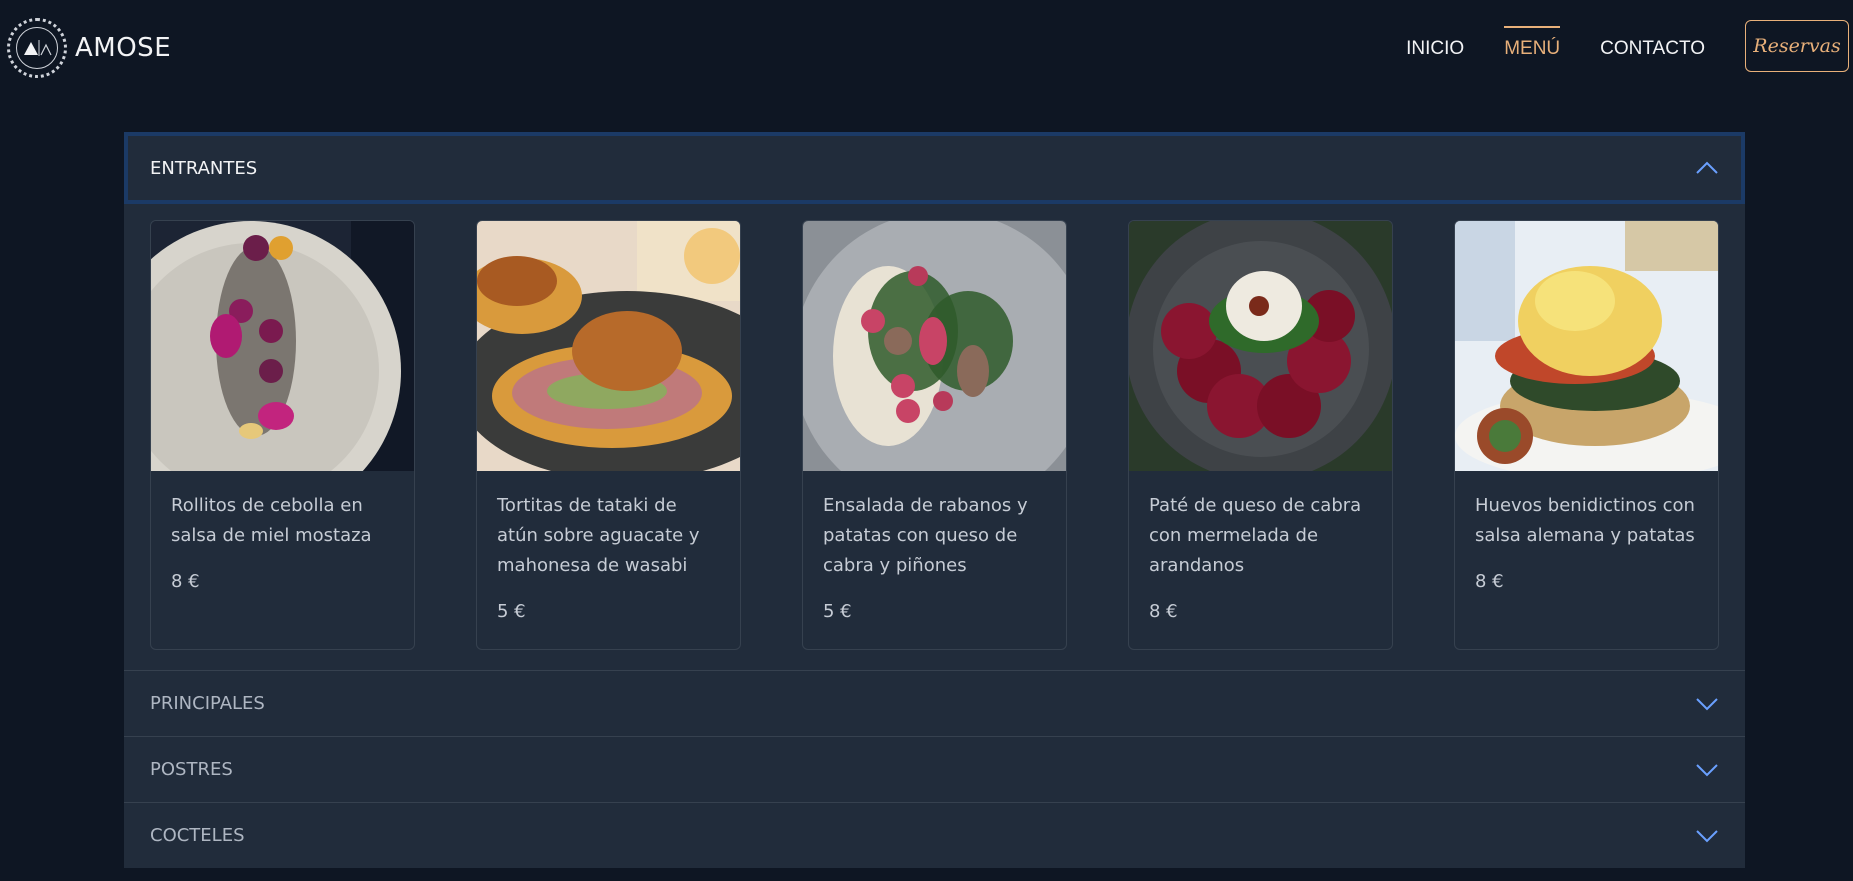 This screenshot has height=881, width=1853. I want to click on section-title: ENTRANTES, so click(204, 168).